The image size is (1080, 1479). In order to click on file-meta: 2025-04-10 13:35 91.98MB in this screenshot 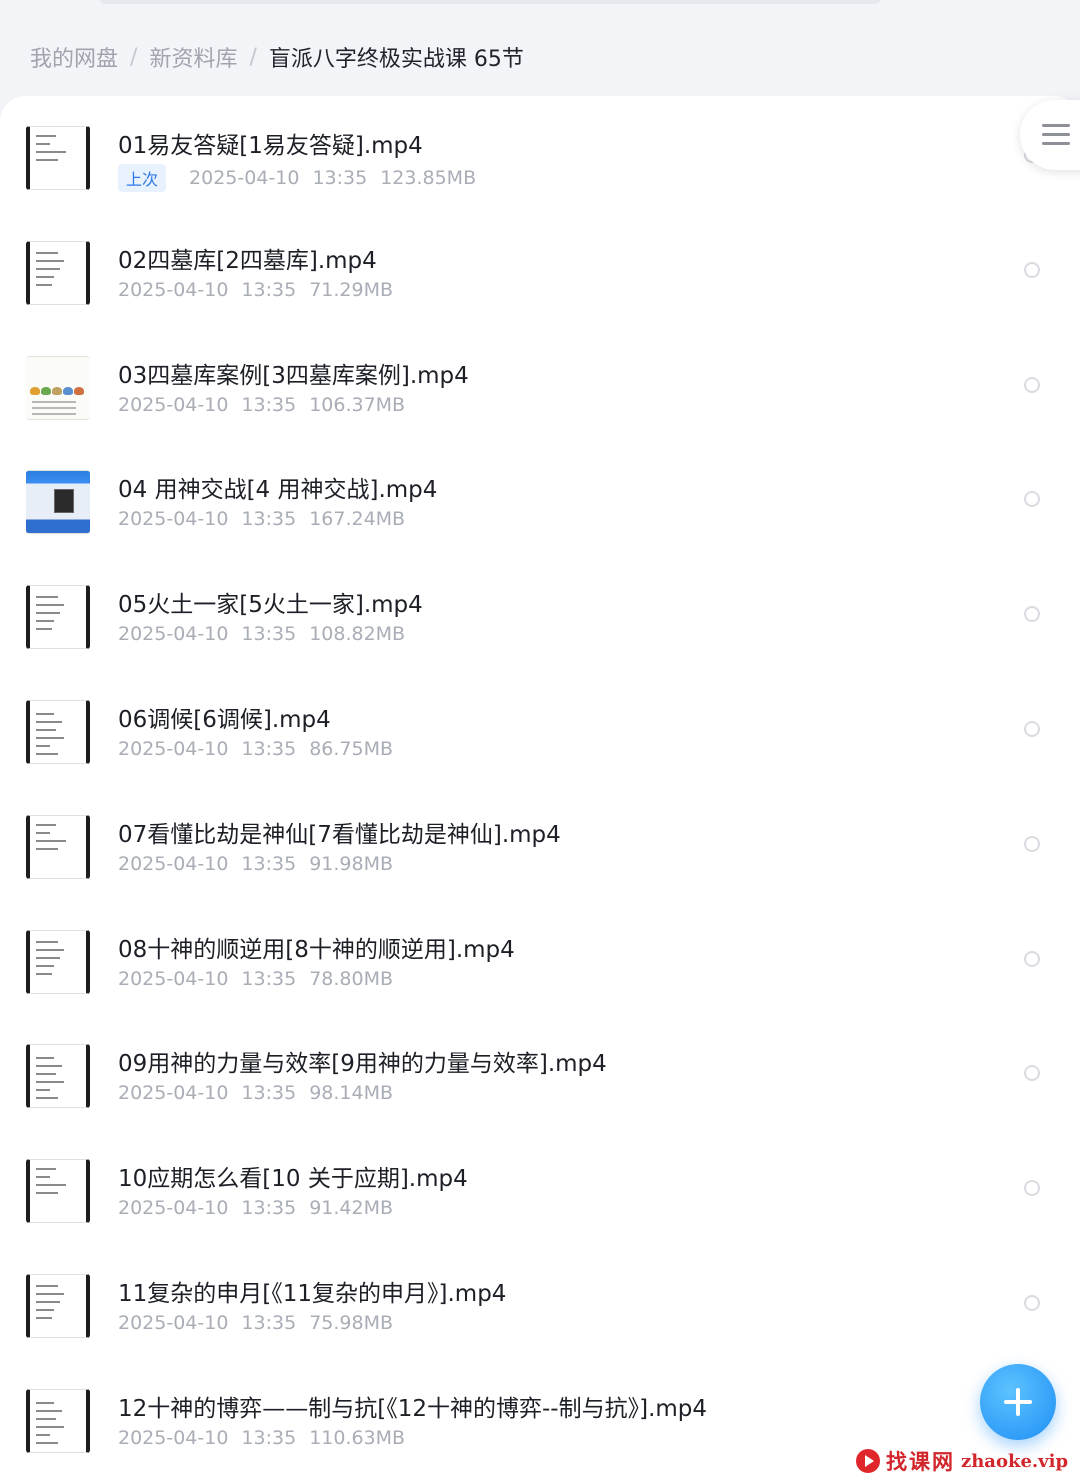, I will do `click(255, 864)`.